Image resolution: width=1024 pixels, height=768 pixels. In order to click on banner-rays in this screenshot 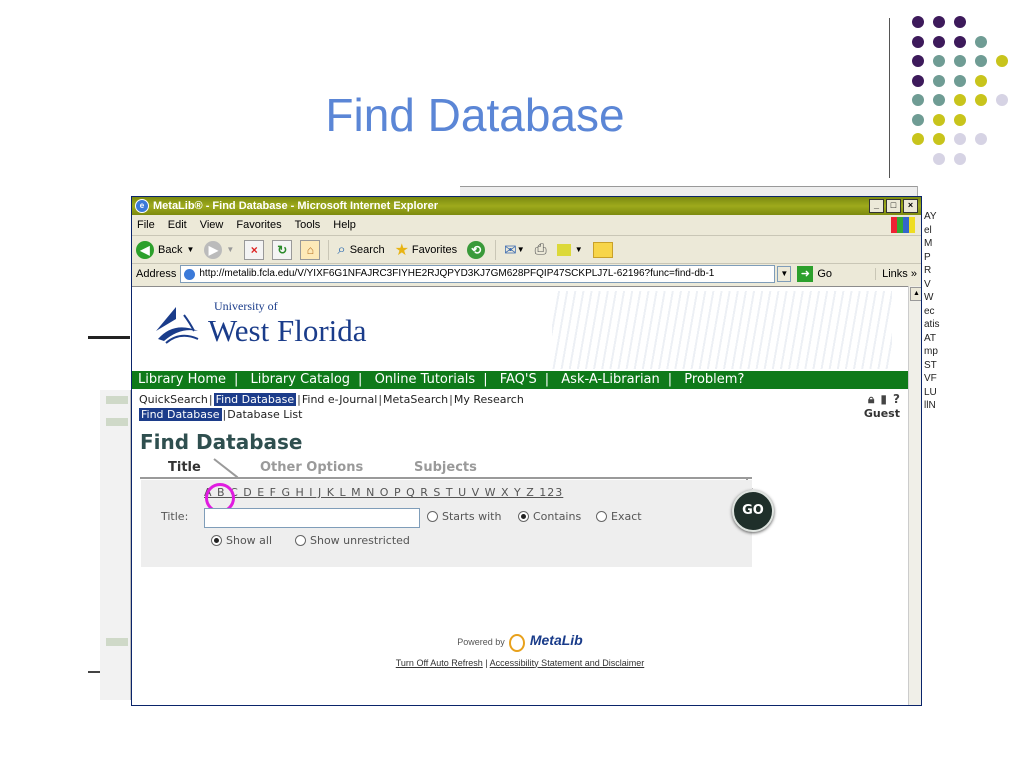, I will do `click(722, 330)`.